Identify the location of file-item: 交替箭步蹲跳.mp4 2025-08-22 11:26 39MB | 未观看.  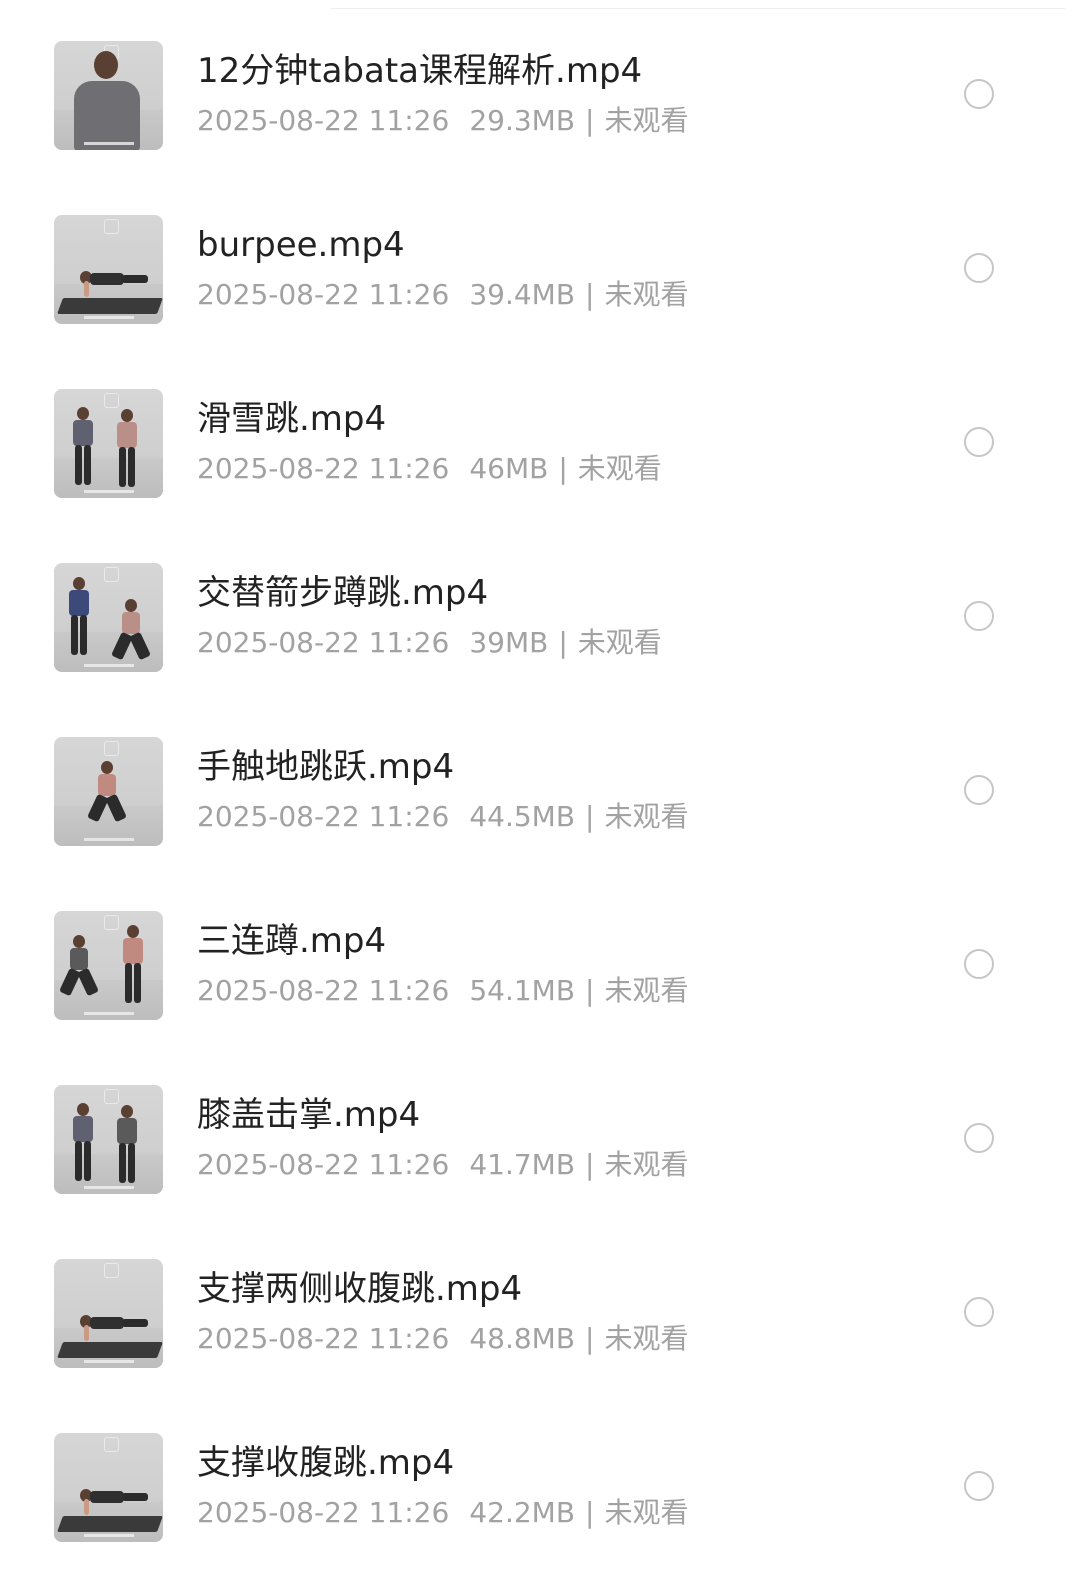
(540, 618).